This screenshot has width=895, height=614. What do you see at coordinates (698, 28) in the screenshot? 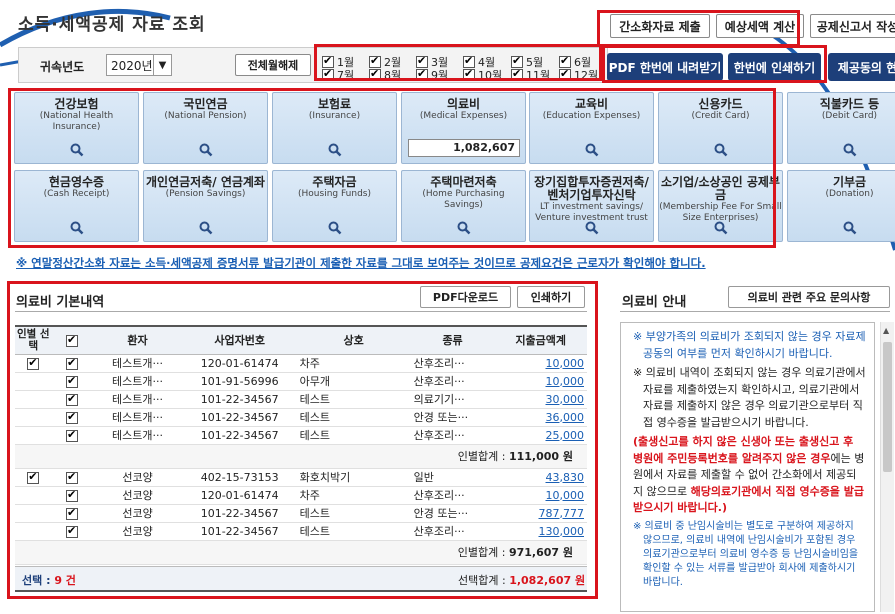
I see `highlight-top-buttons` at bounding box center [698, 28].